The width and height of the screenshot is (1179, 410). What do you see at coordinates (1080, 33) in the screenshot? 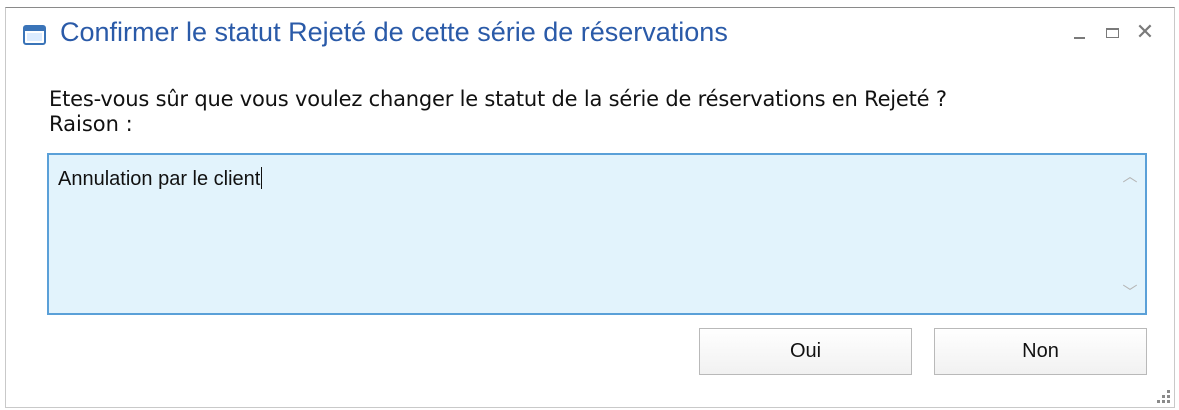
I see `minimize-button` at bounding box center [1080, 33].